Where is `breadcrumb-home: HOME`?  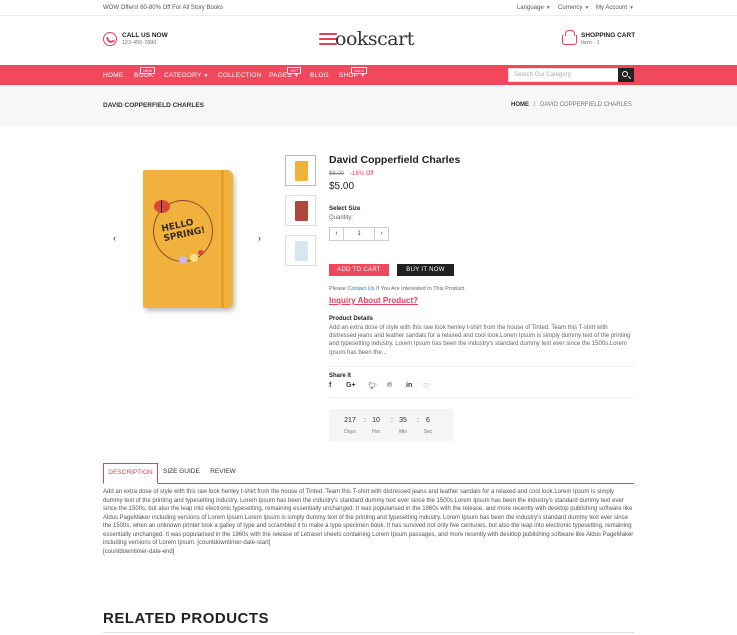
breadcrumb-home: HOME is located at coordinates (520, 105).